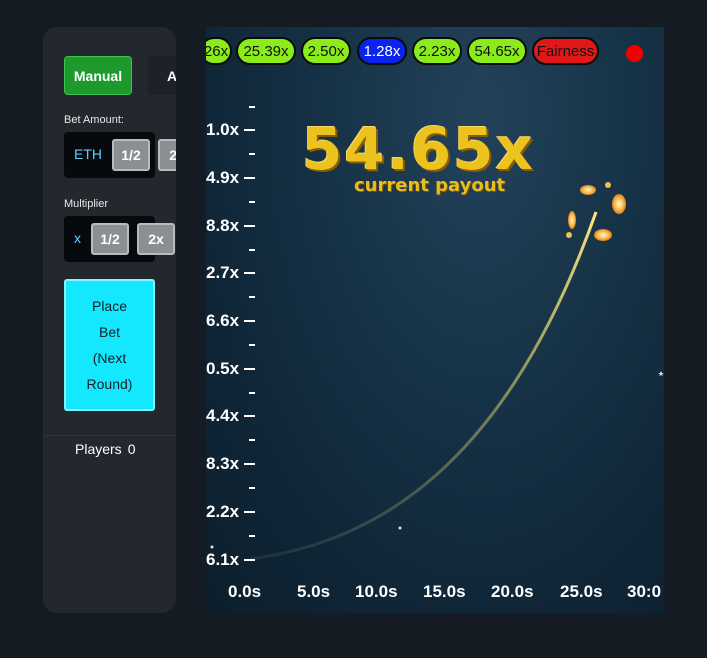 Image resolution: width=707 pixels, height=658 pixels. Describe the element at coordinates (167, 155) in the screenshot. I see `bet-double-button: 2x` at that location.